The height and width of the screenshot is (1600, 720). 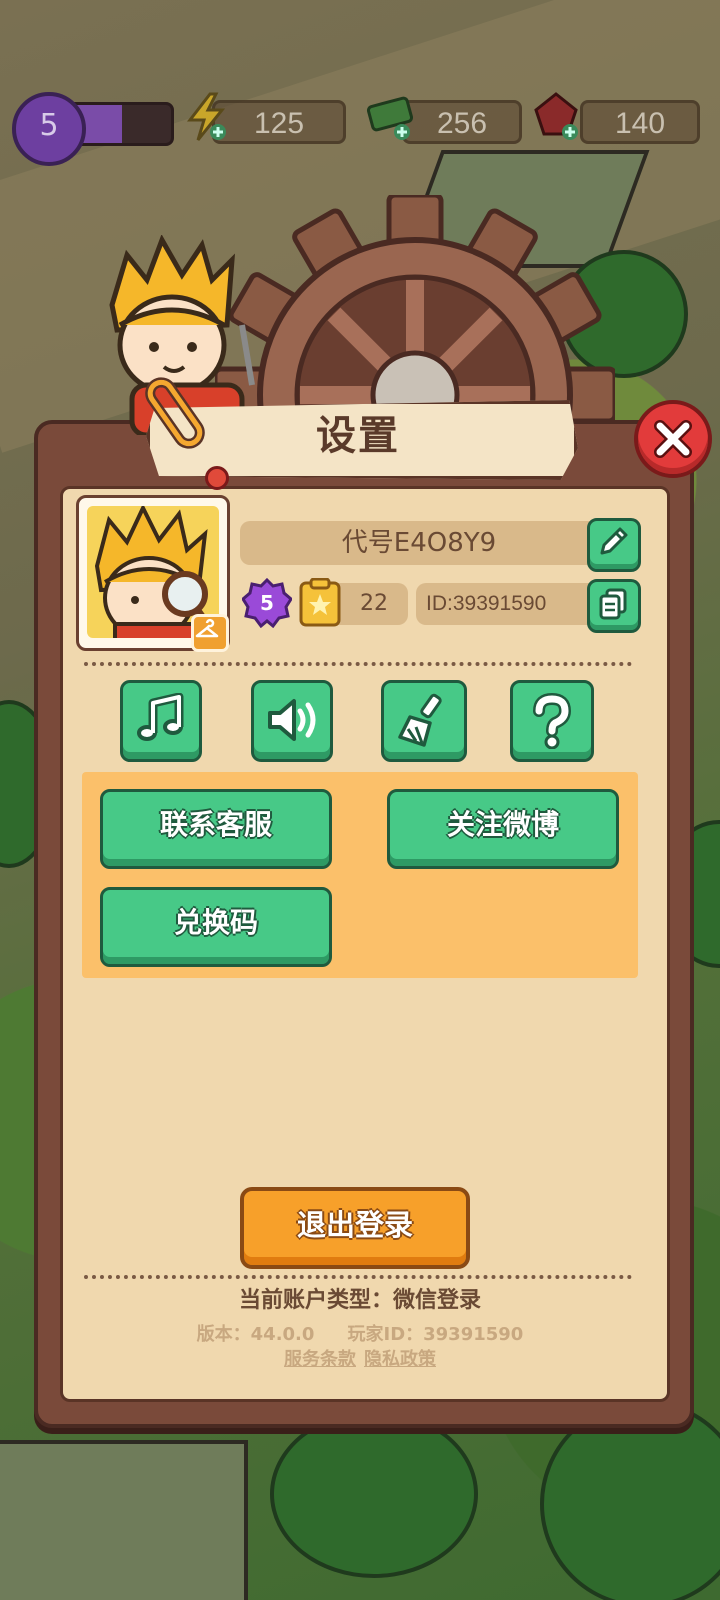 I want to click on legal-links: 服务条款 隐私政策, so click(x=360, y=1358).